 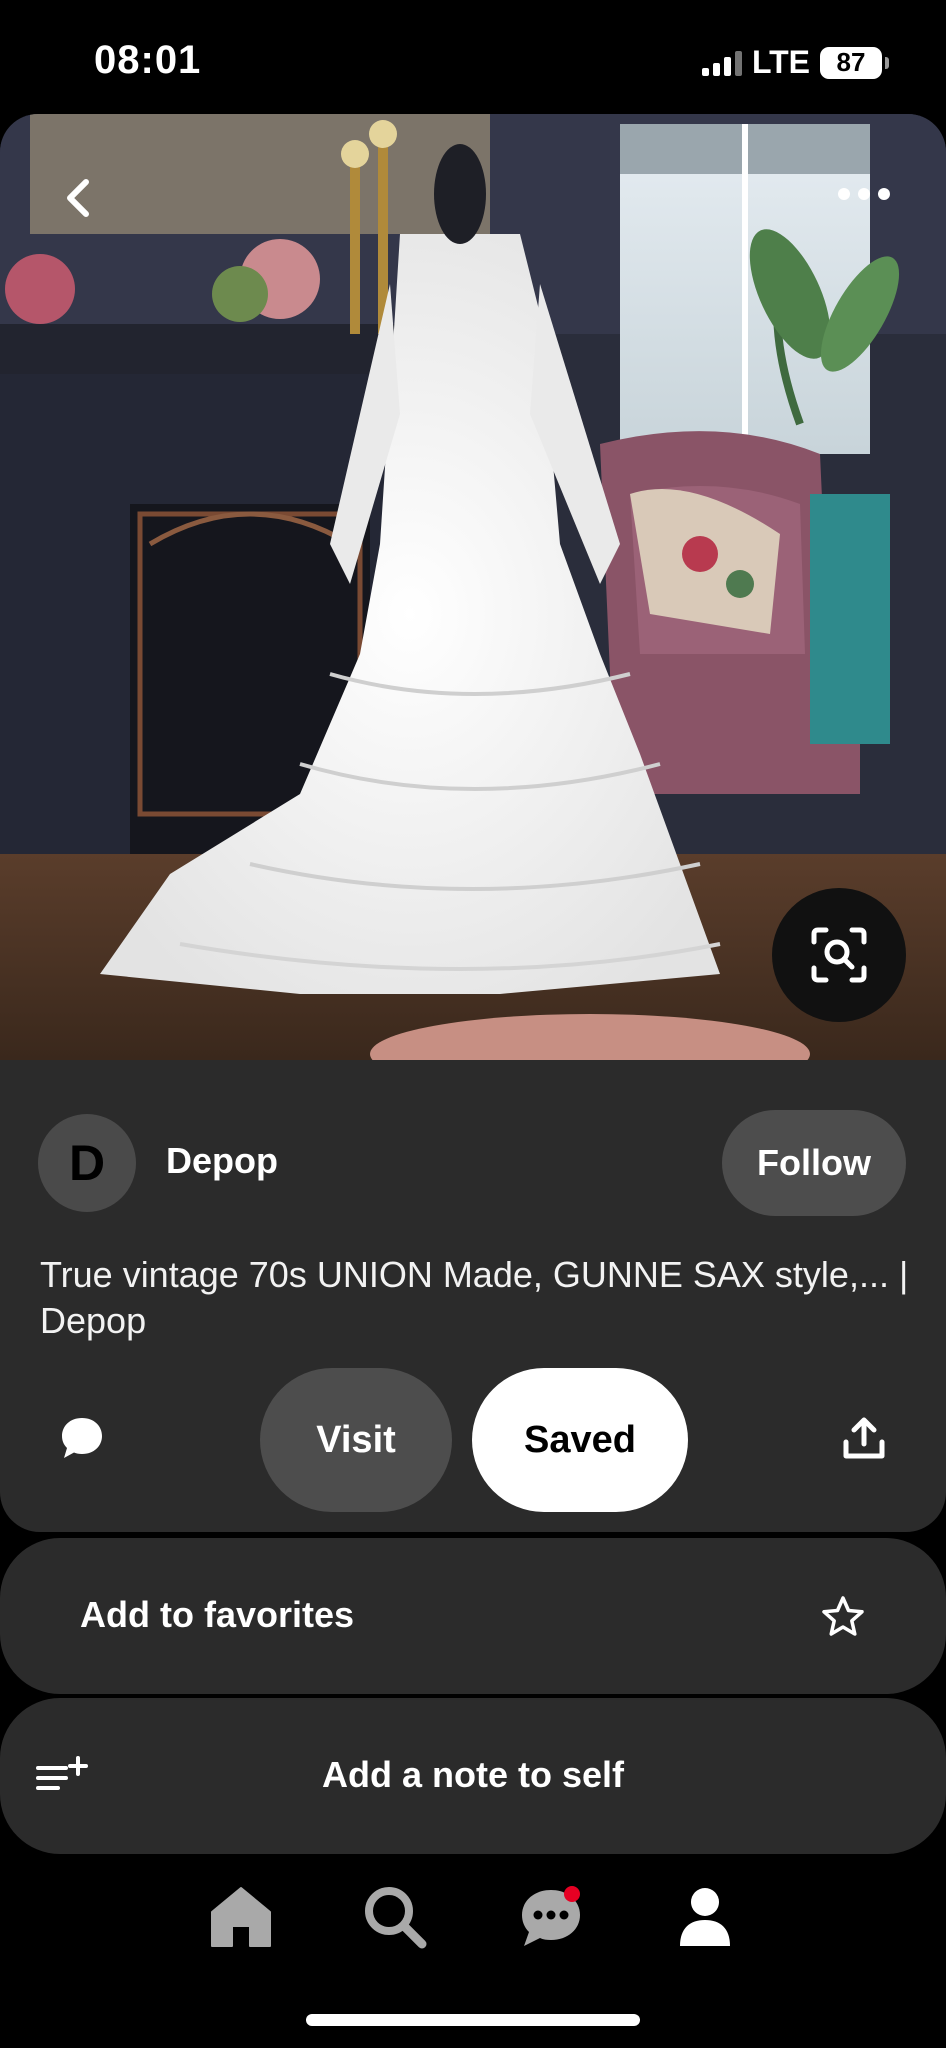 What do you see at coordinates (814, 1163) in the screenshot?
I see `follow-button: Follow` at bounding box center [814, 1163].